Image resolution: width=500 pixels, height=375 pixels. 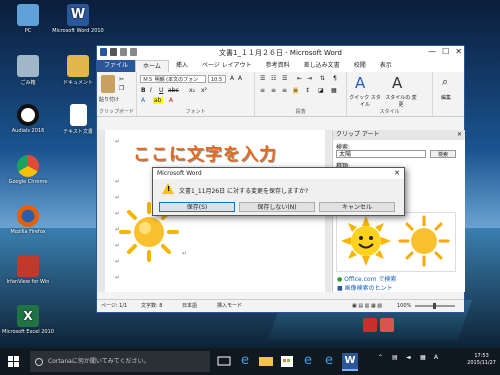 I want to click on tab-insert: 挿入, so click(x=182, y=66).